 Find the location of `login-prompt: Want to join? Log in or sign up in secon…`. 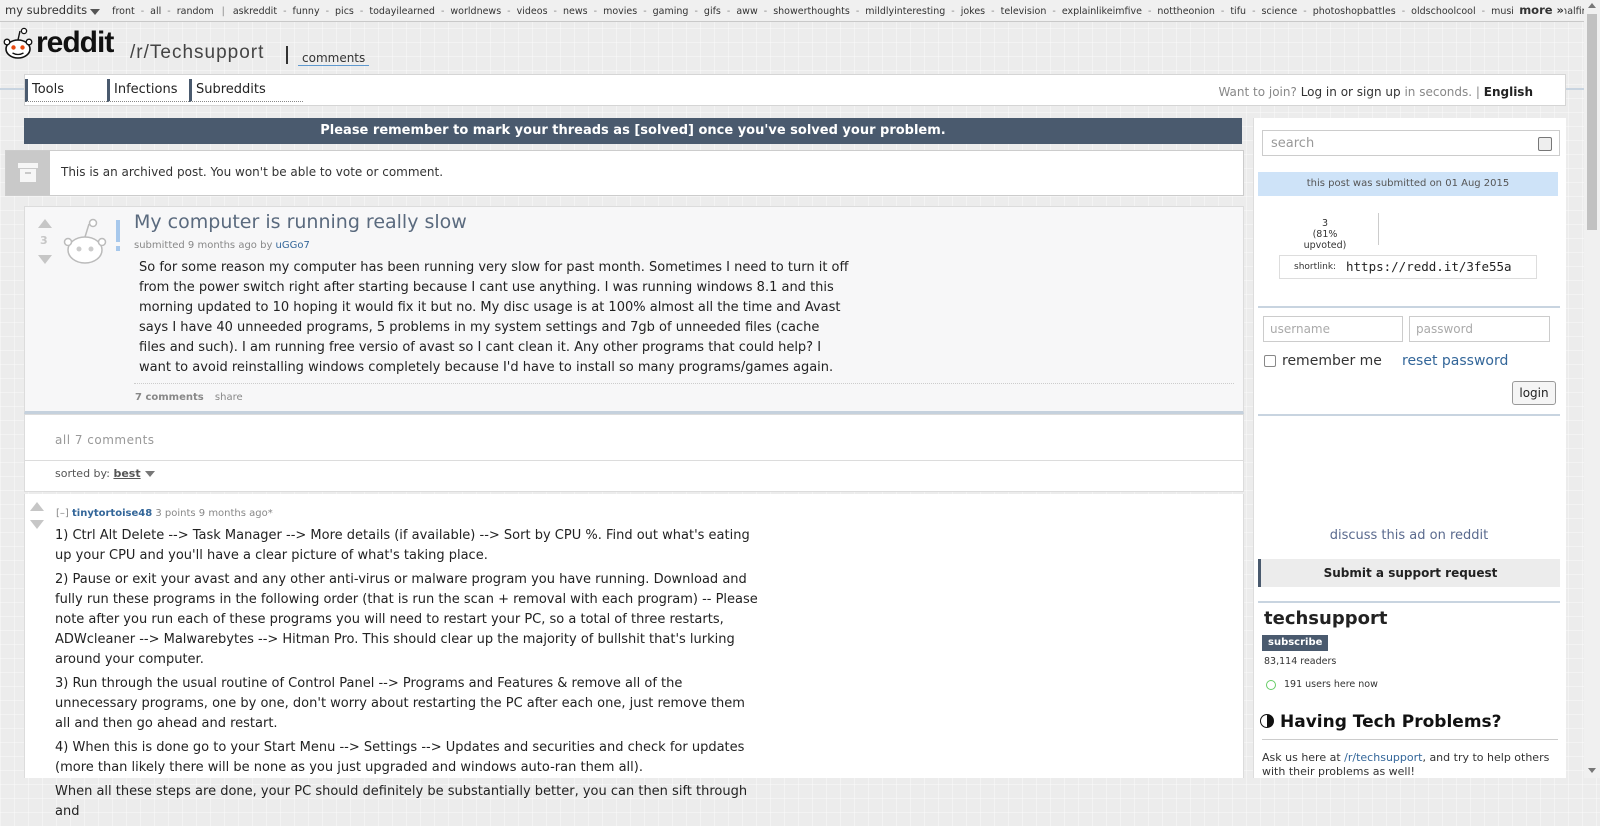

login-prompt: Want to join? Log in or sign up in secon… is located at coordinates (1375, 92).